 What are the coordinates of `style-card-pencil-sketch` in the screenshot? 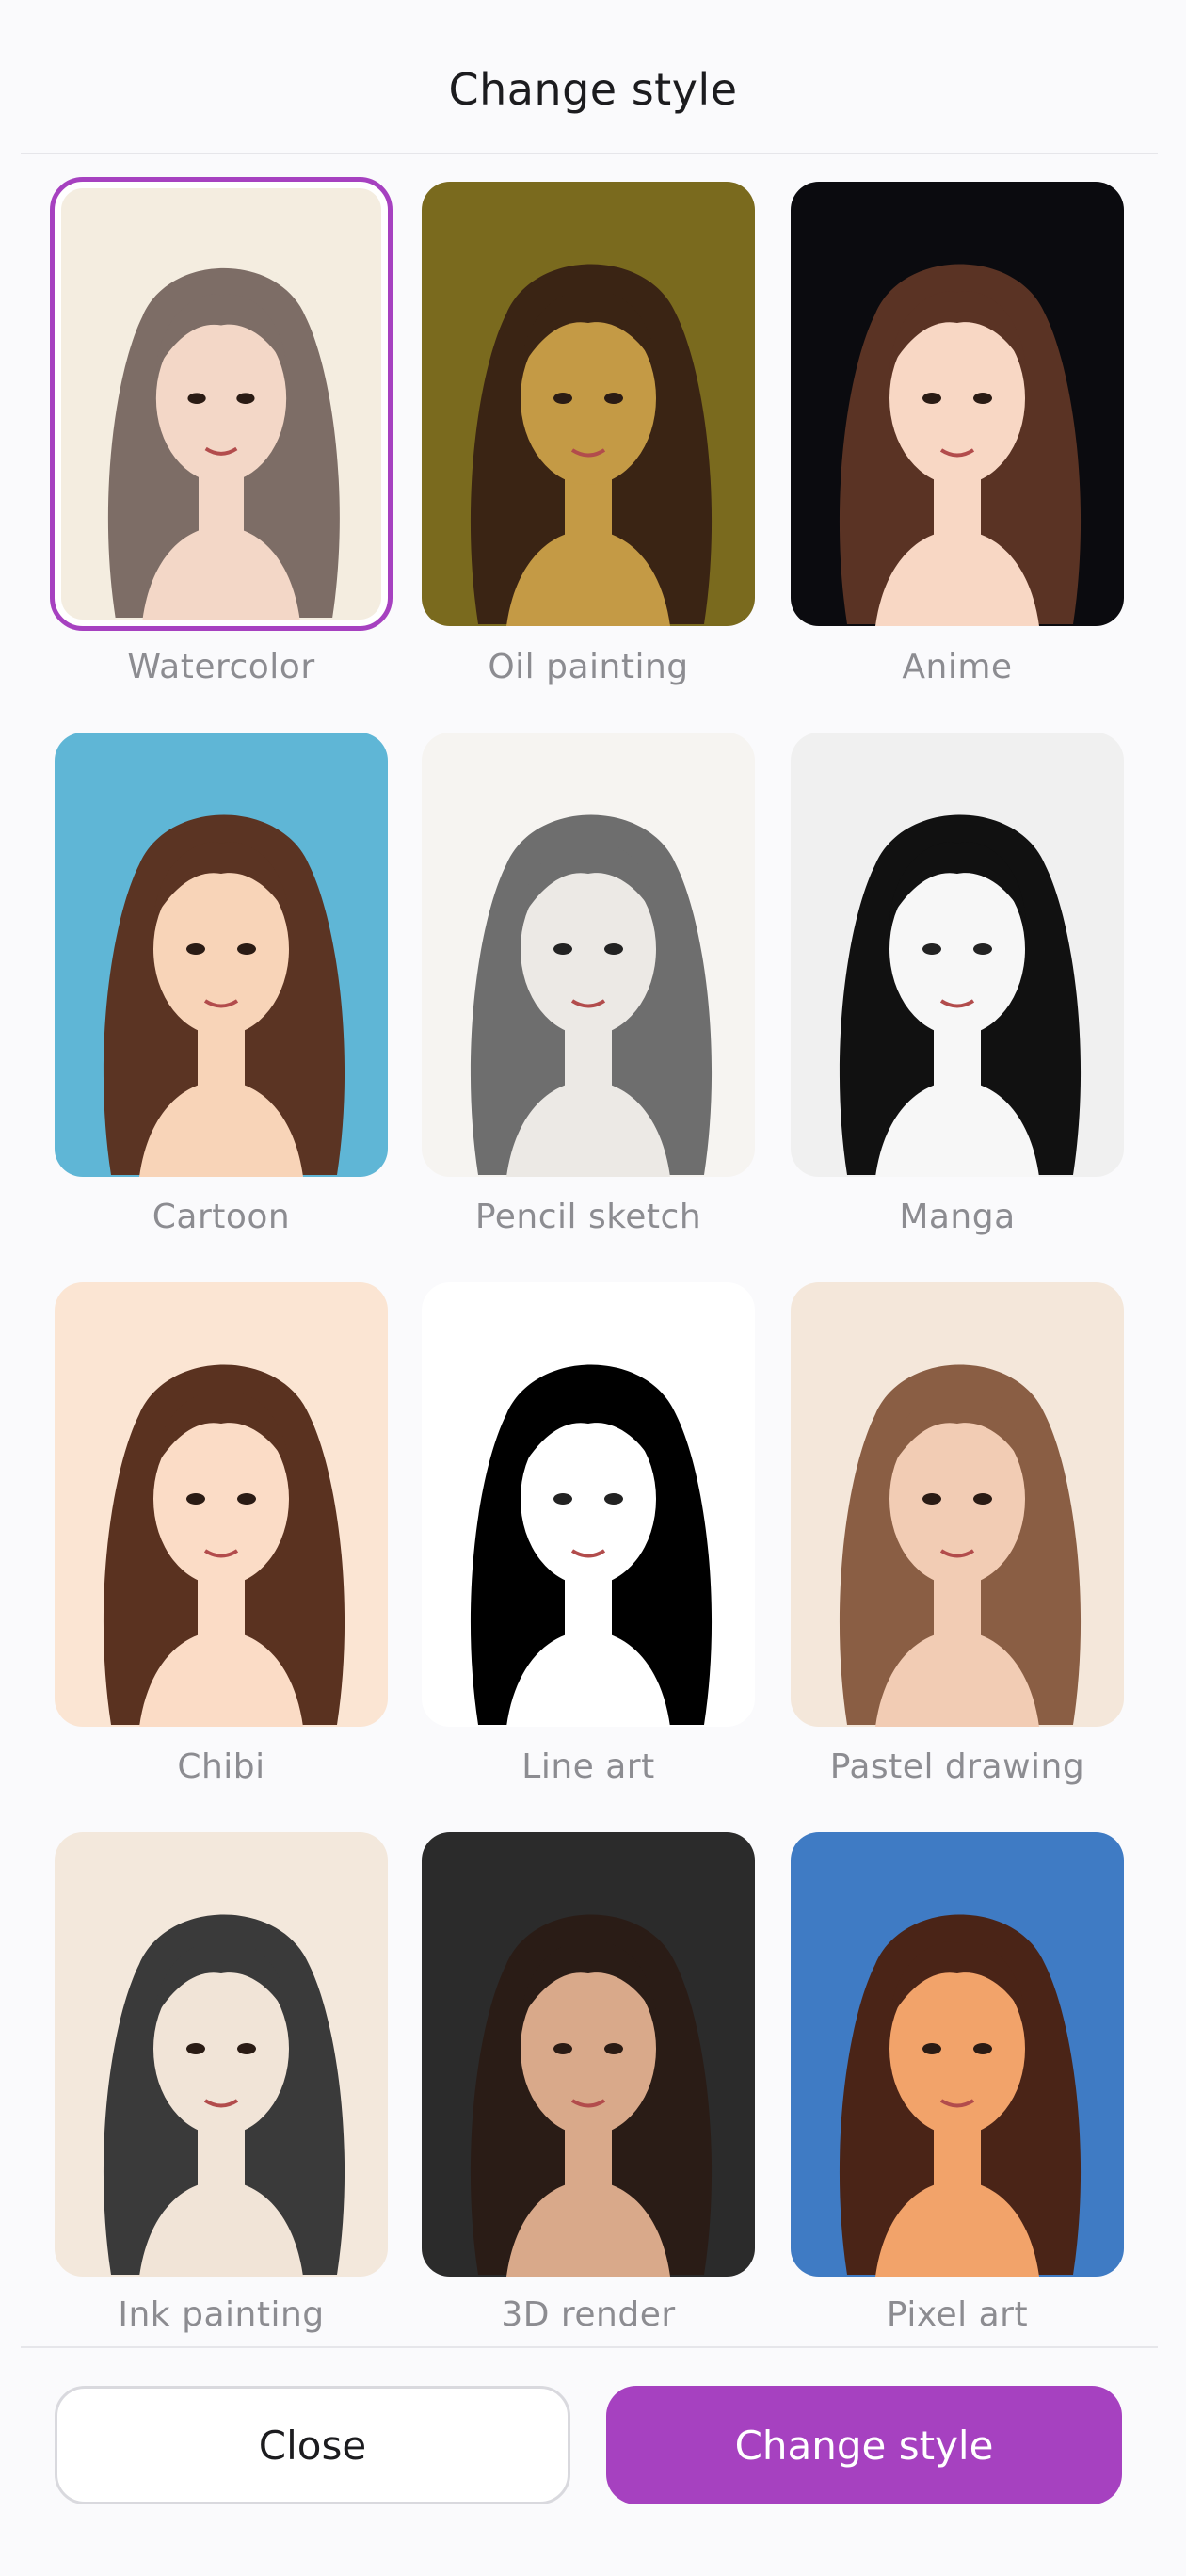 It's located at (588, 955).